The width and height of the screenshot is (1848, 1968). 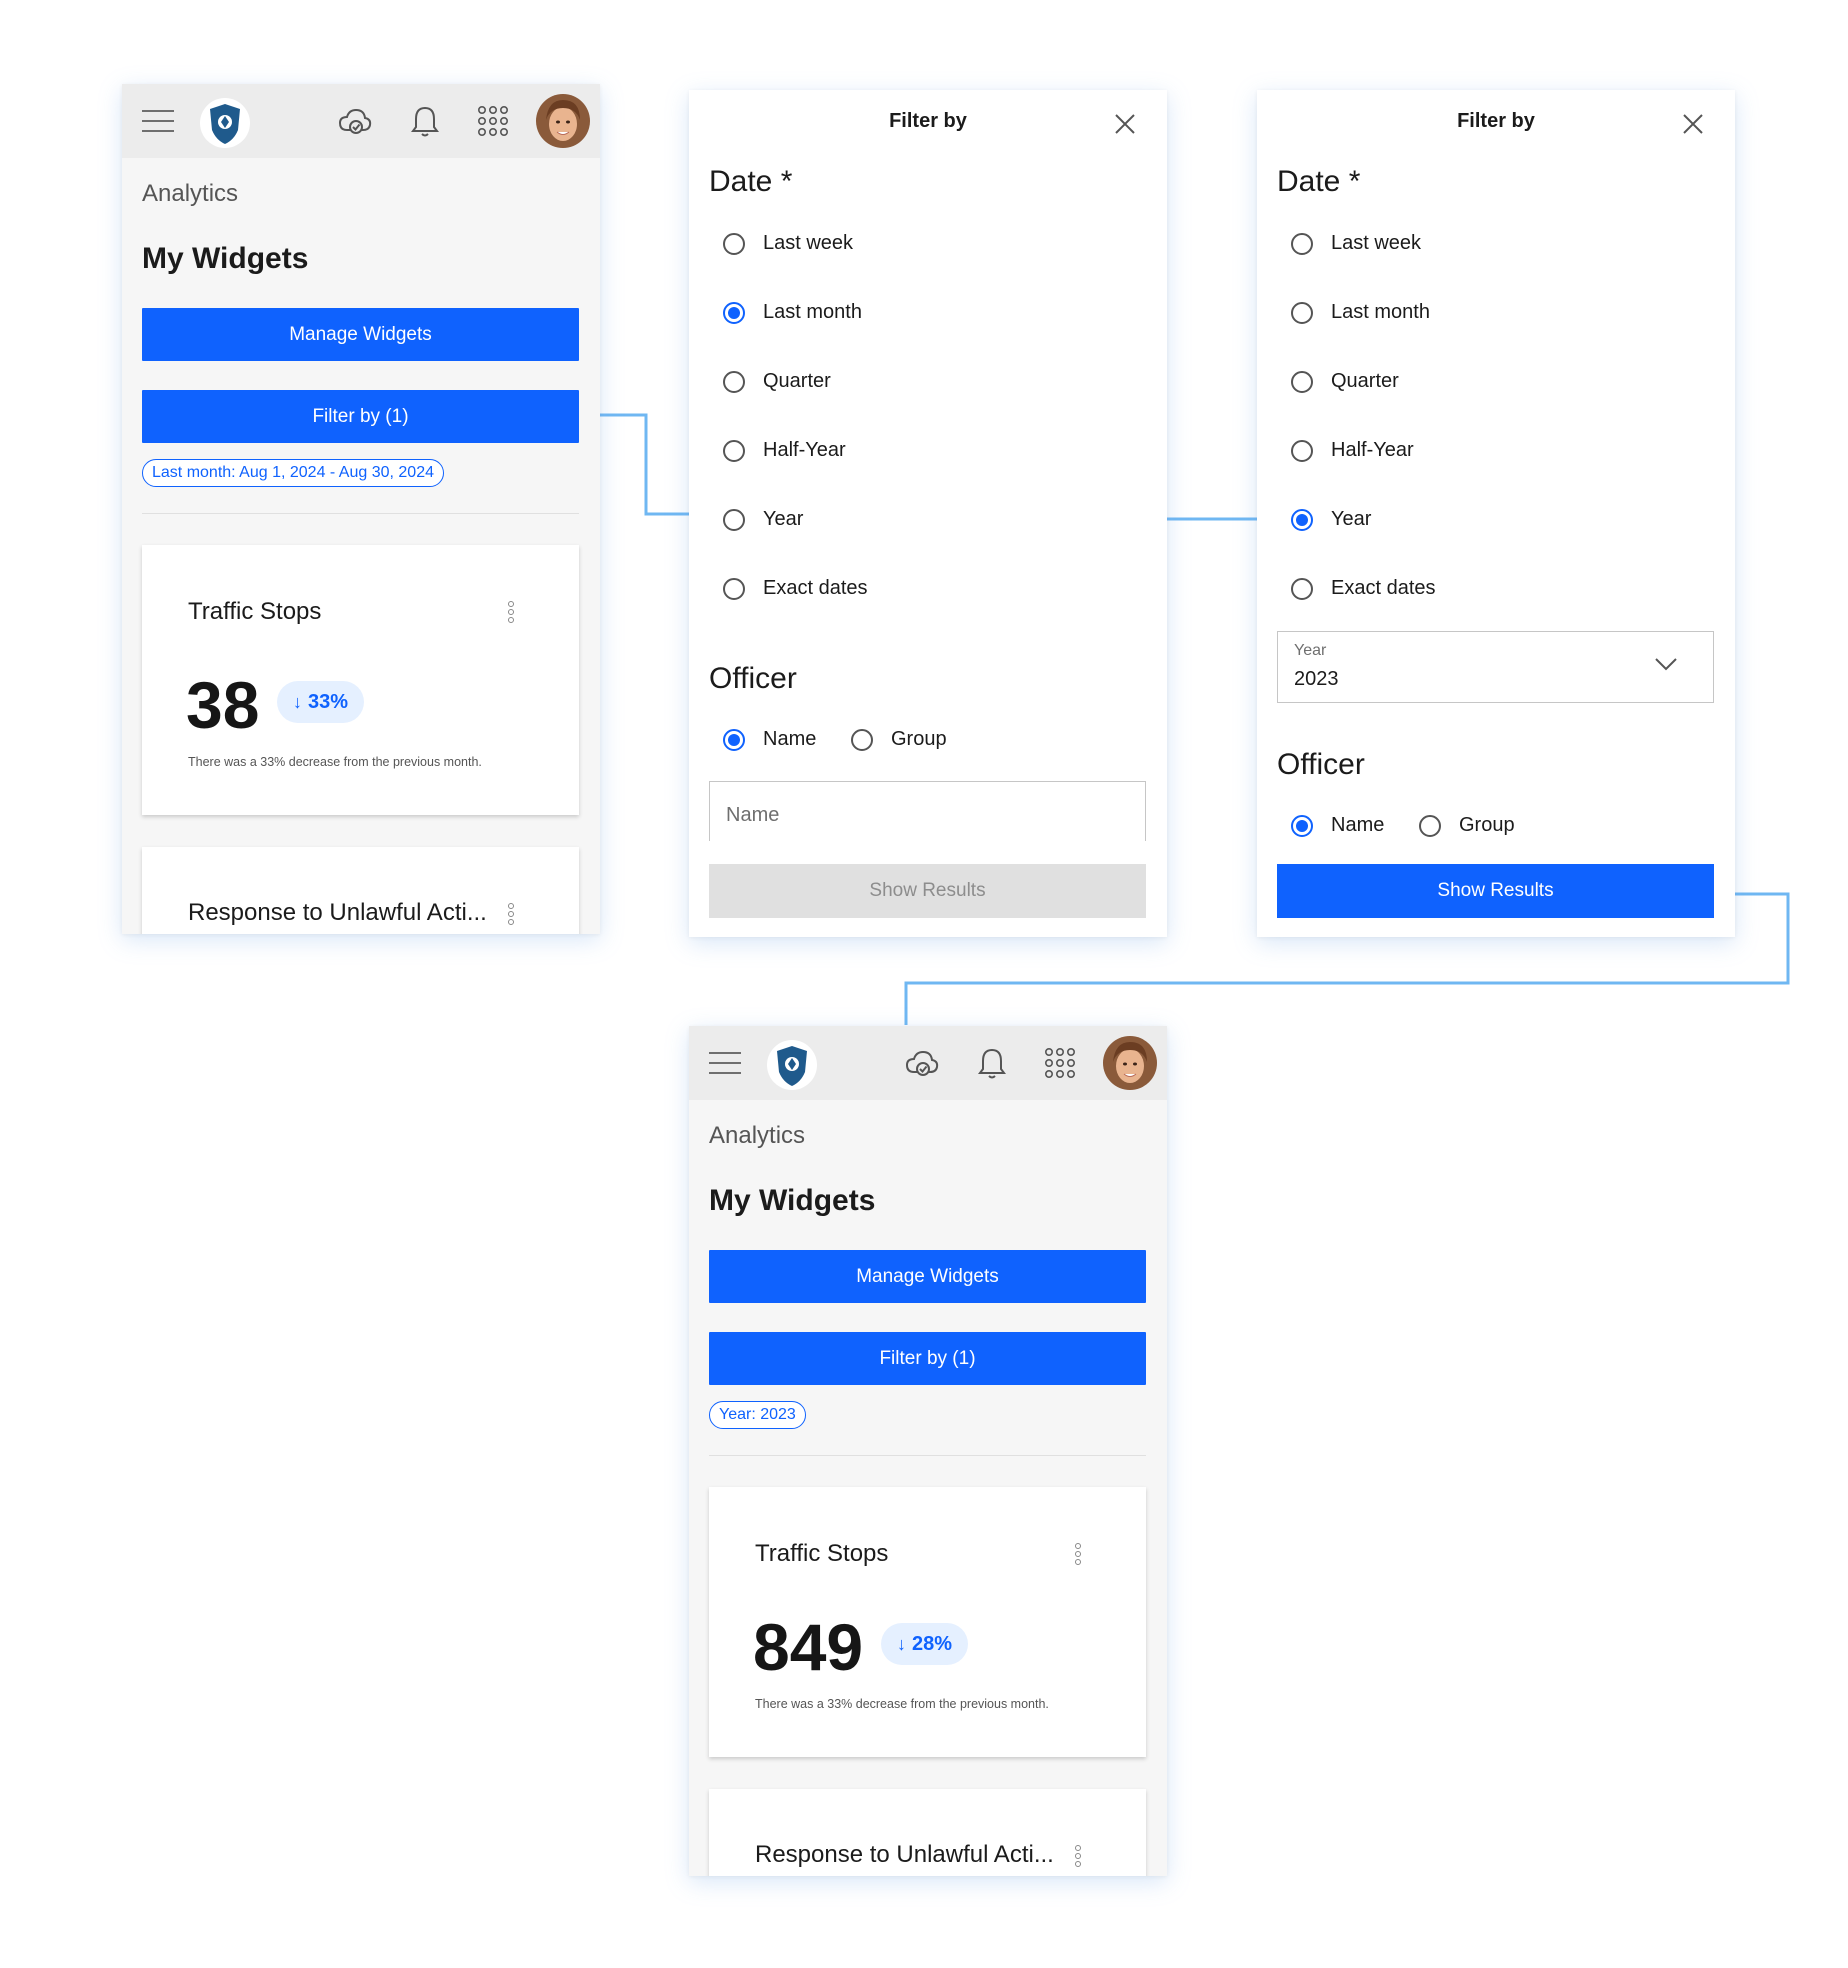 What do you see at coordinates (932, 1643) in the screenshot?
I see `change-value: 28%` at bounding box center [932, 1643].